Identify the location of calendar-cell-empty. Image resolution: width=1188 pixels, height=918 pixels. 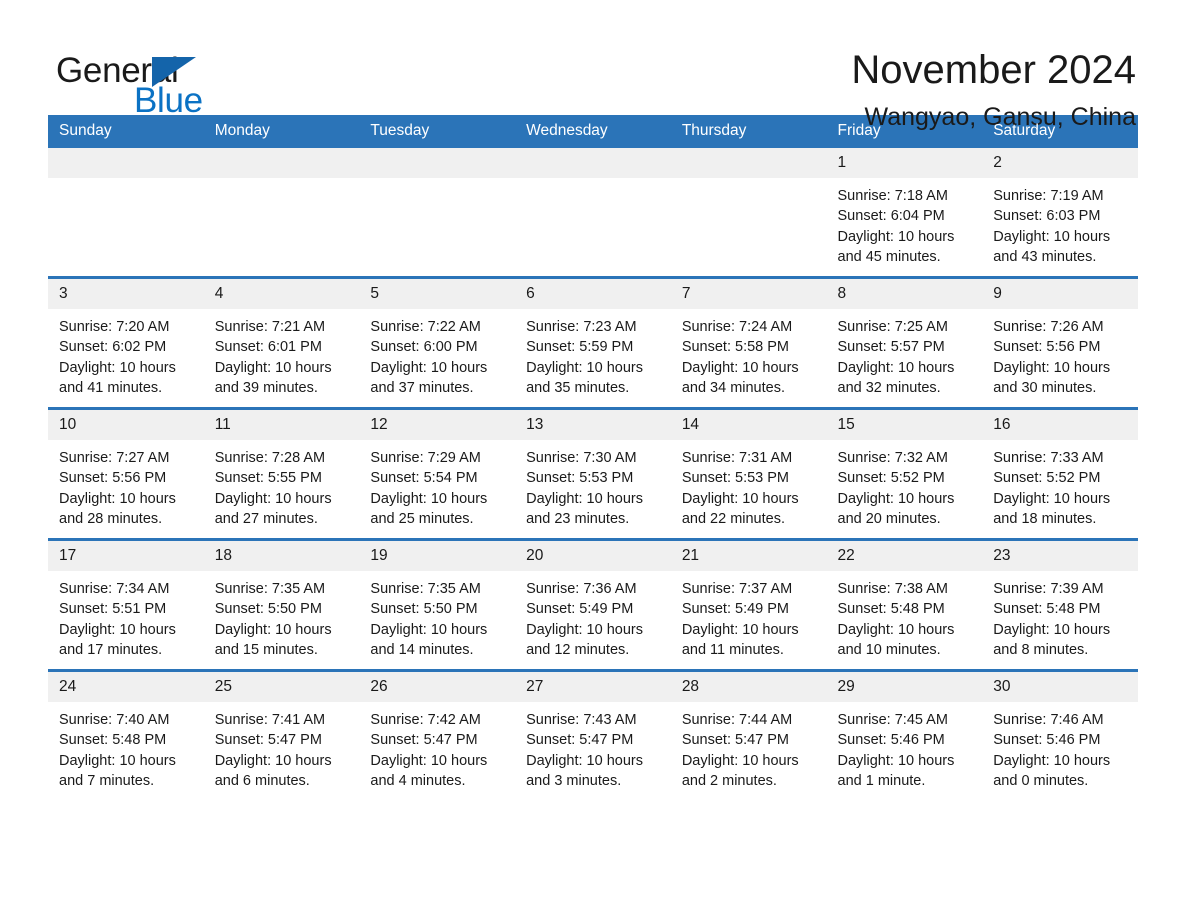
(437, 213).